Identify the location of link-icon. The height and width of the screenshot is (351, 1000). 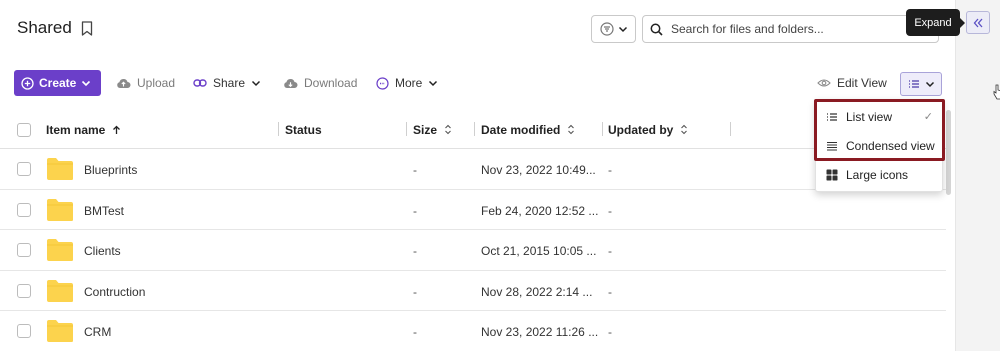
(200, 83).